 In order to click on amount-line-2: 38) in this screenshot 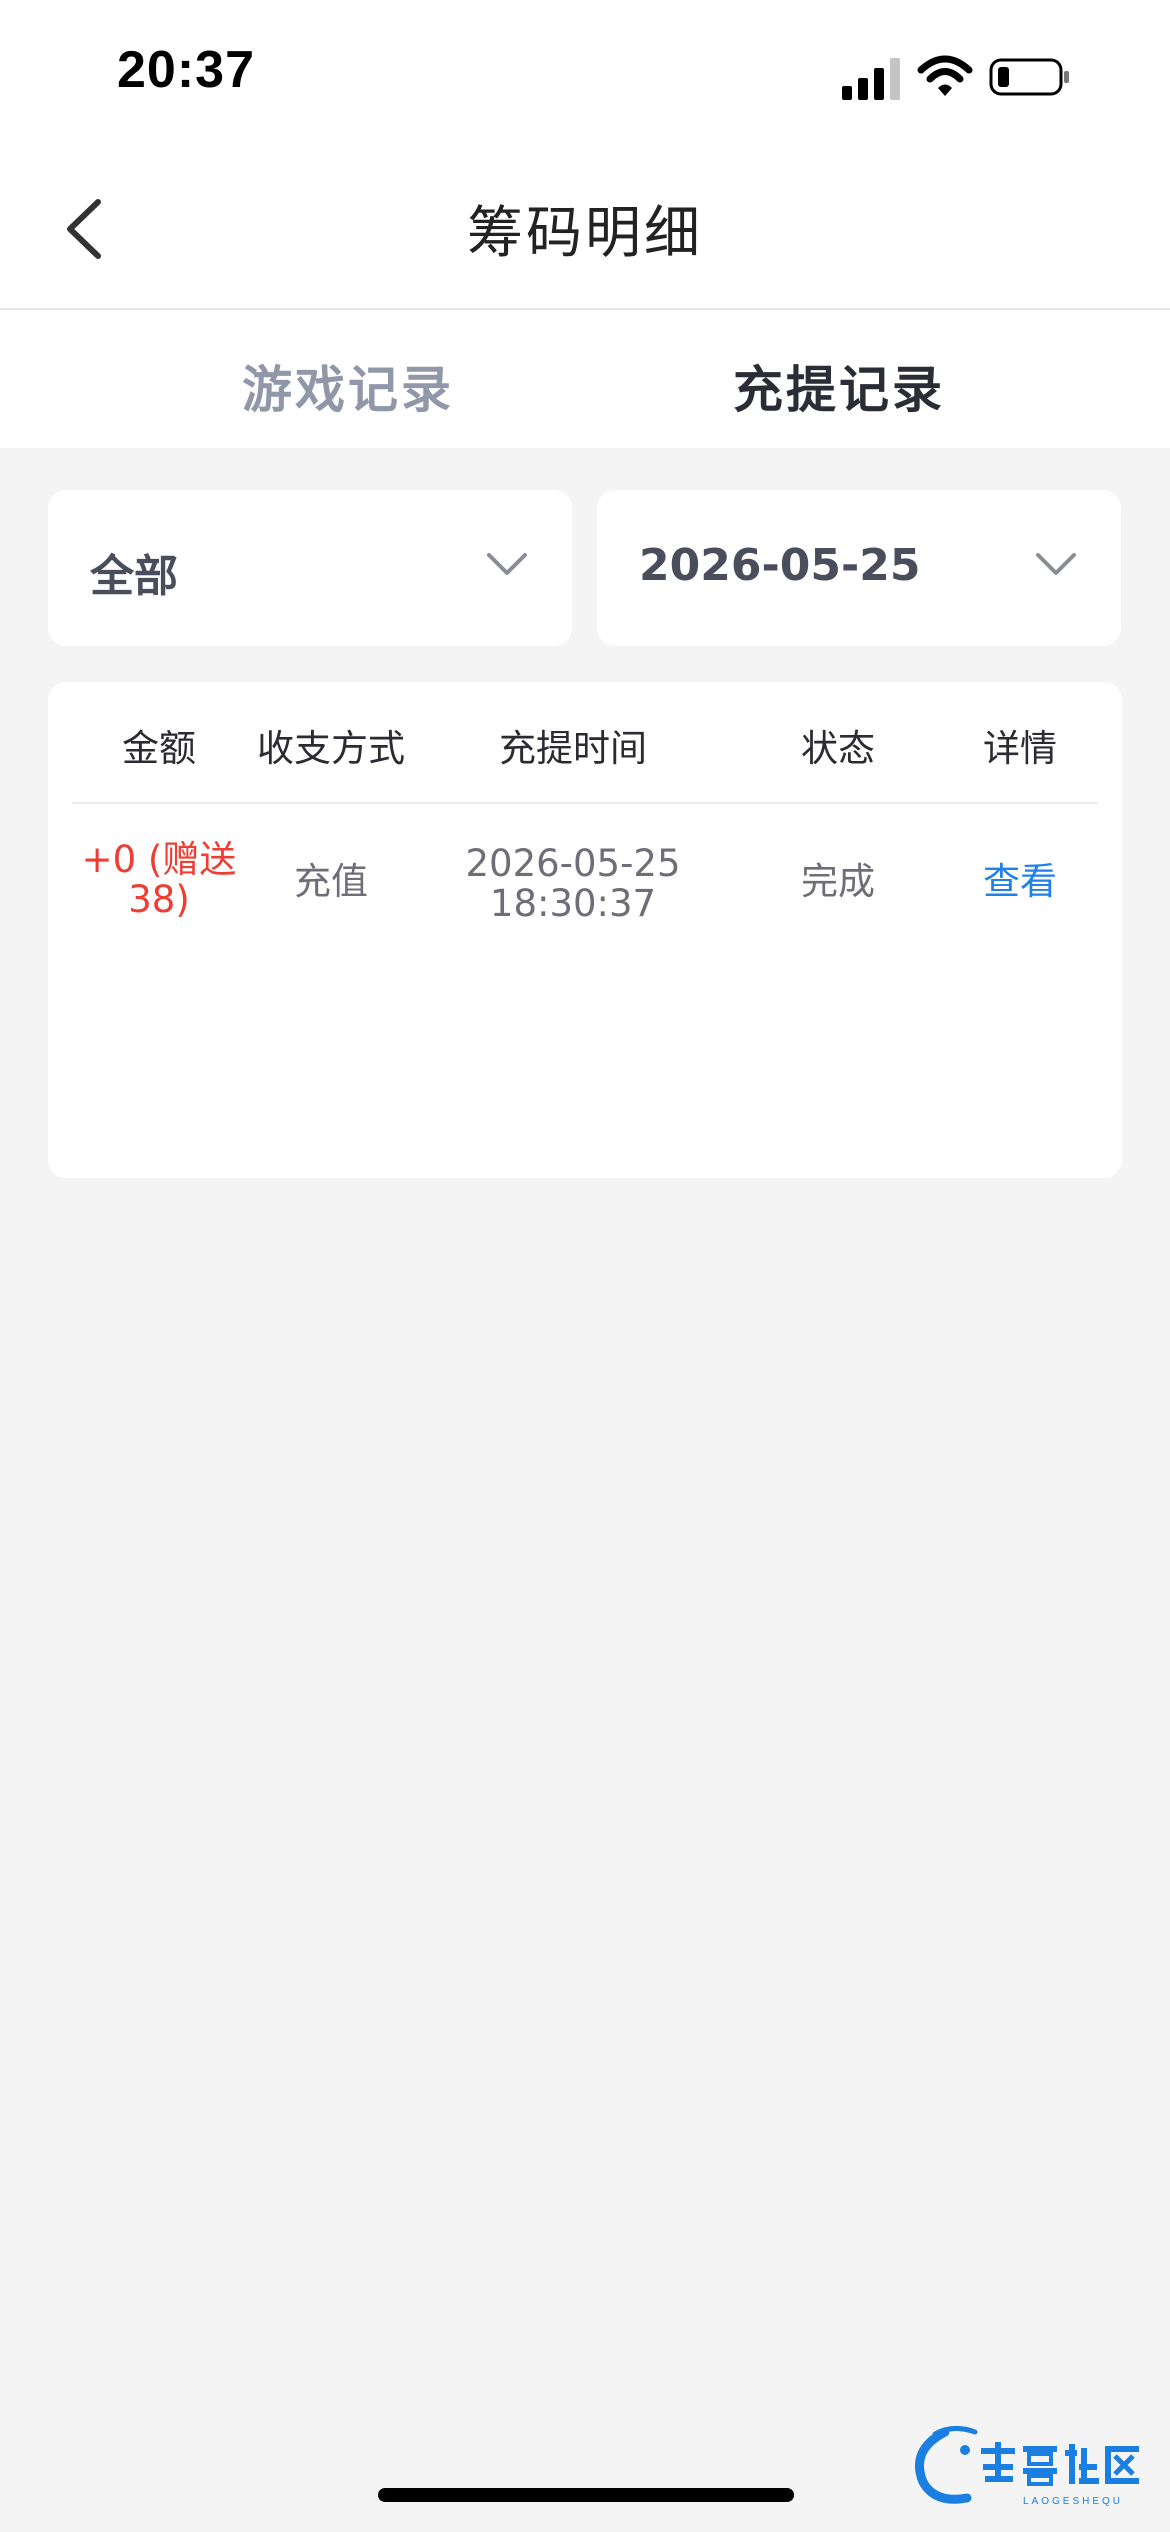, I will do `click(159, 899)`.